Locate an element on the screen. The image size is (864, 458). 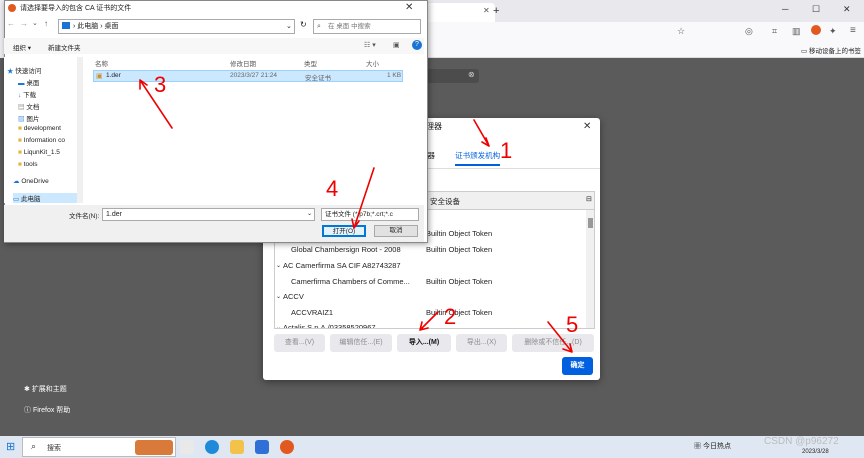
annotation-number-3: 3 is located at coordinates (160, 84).